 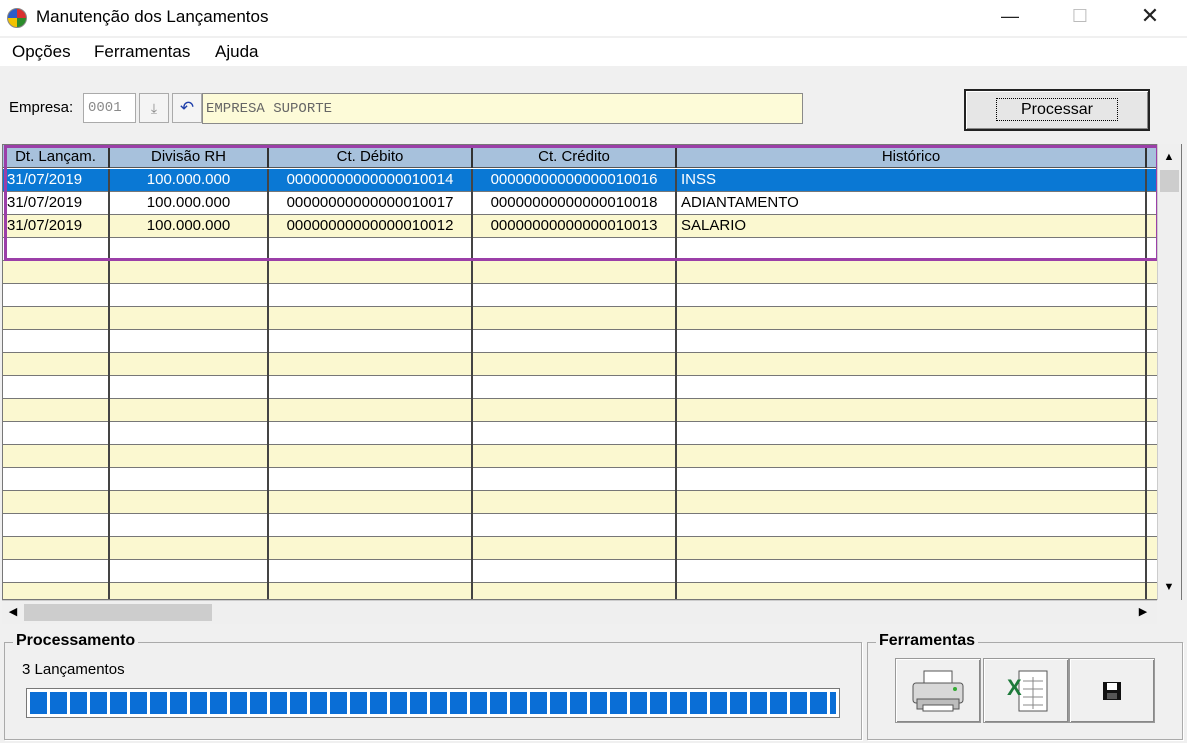 What do you see at coordinates (579, 612) in the screenshot?
I see `horizontal-scrollbar: ◀ ▶` at bounding box center [579, 612].